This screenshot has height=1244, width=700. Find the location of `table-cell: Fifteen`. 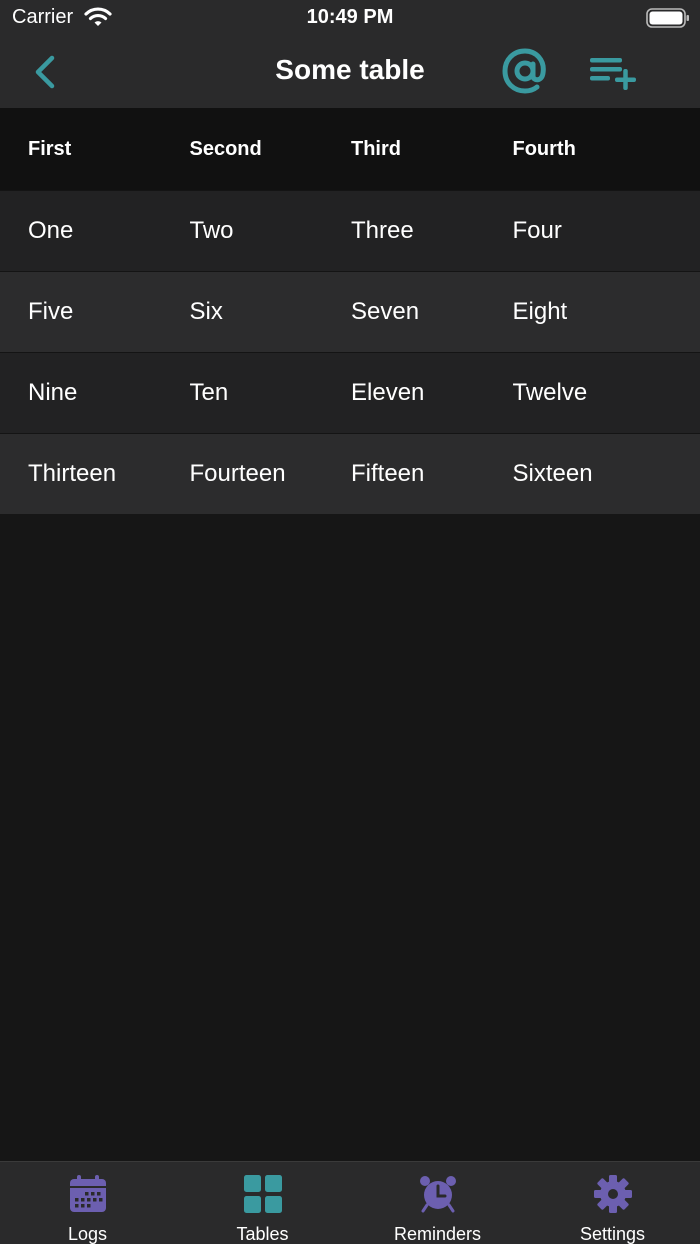

table-cell: Fifteen is located at coordinates (404, 474).